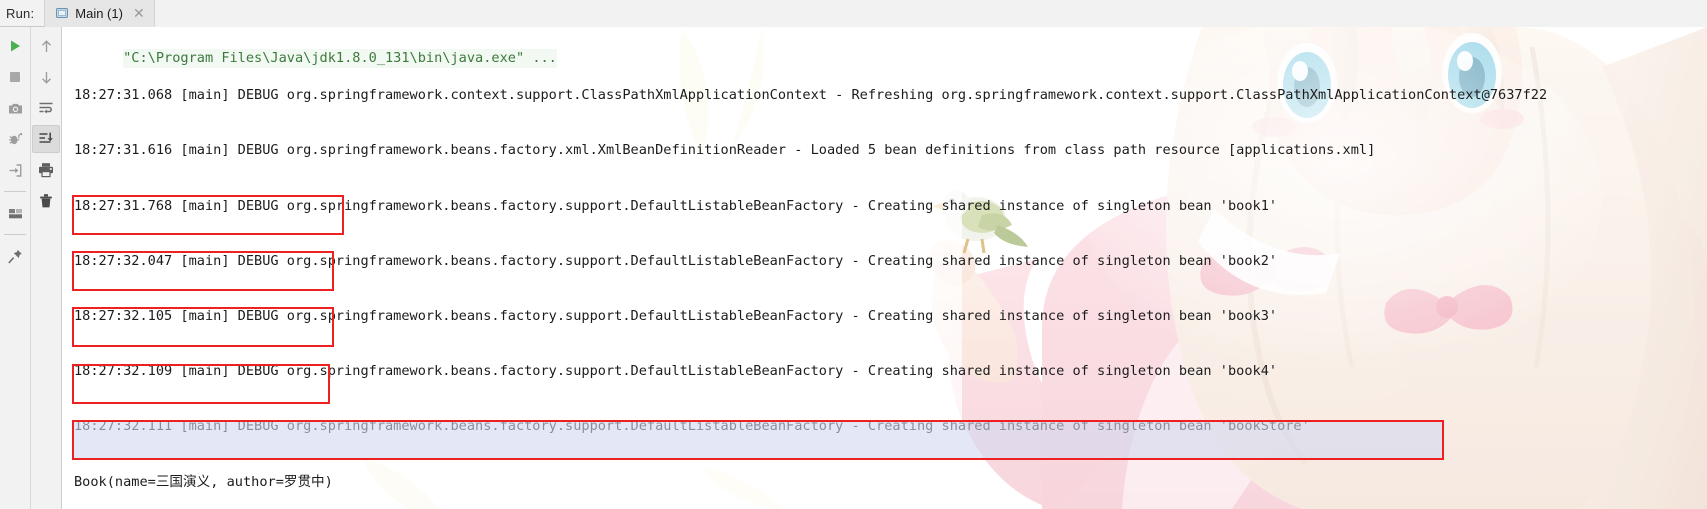  I want to click on run-configuration-icon, so click(62, 13).